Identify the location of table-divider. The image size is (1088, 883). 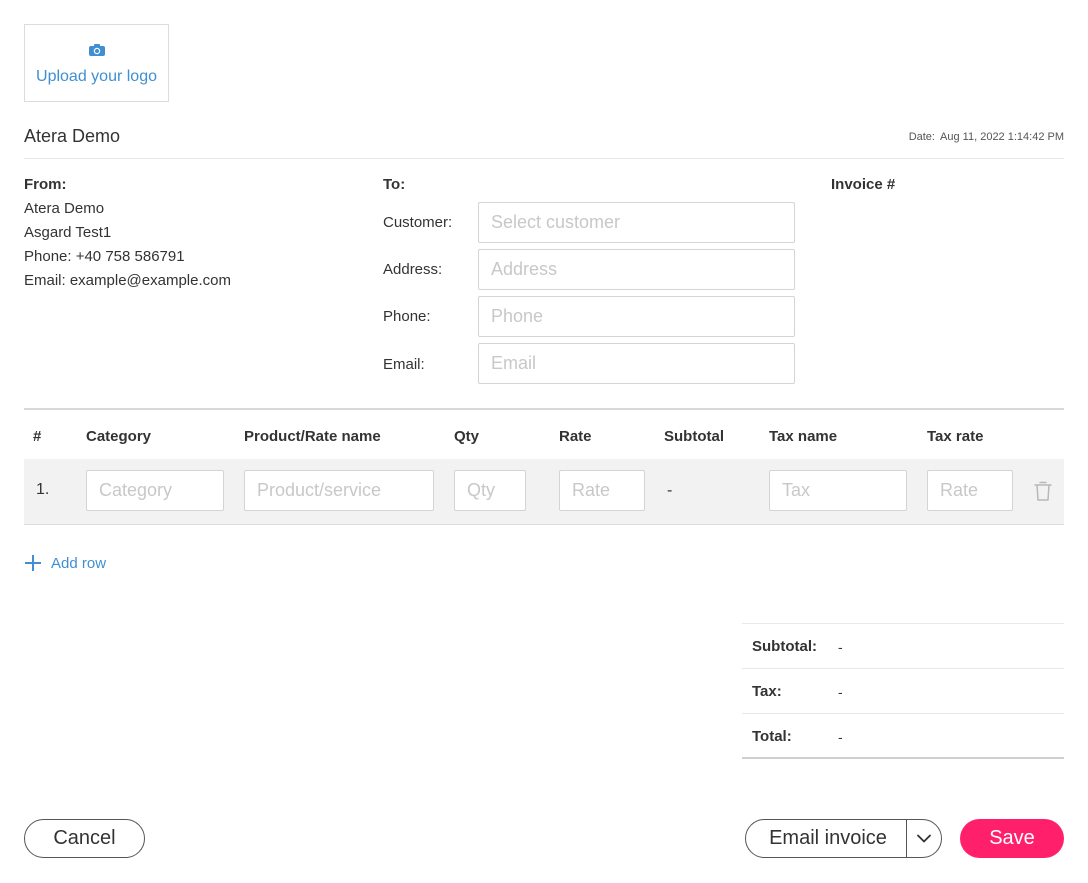
(544, 409).